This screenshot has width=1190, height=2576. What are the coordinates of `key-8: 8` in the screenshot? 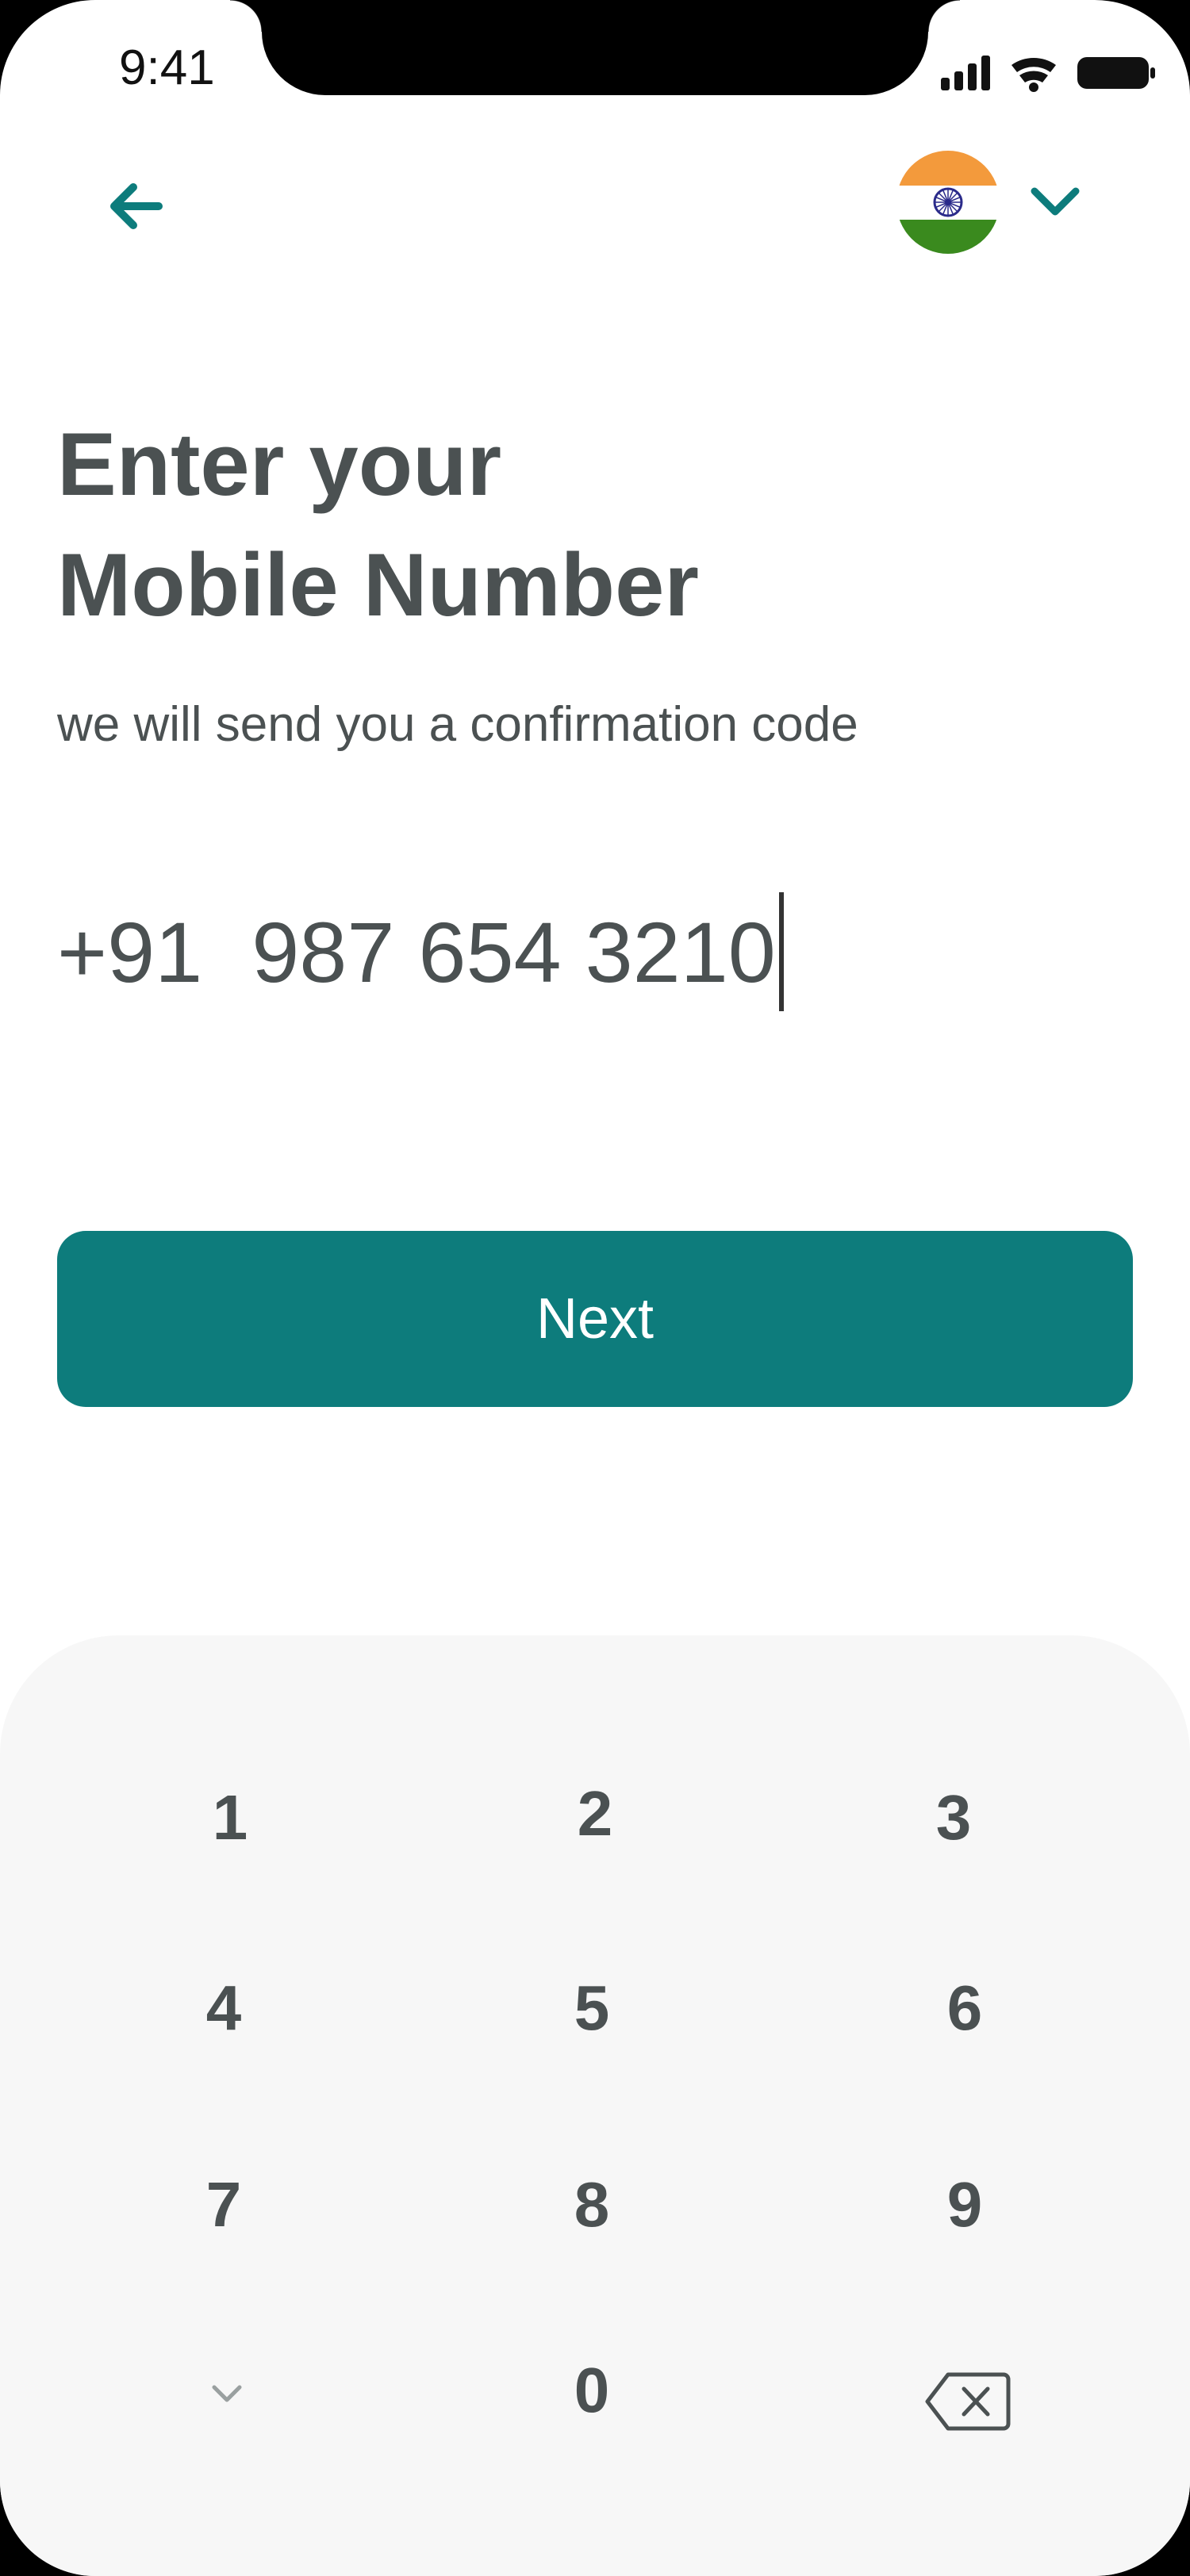 It's located at (592, 2204).